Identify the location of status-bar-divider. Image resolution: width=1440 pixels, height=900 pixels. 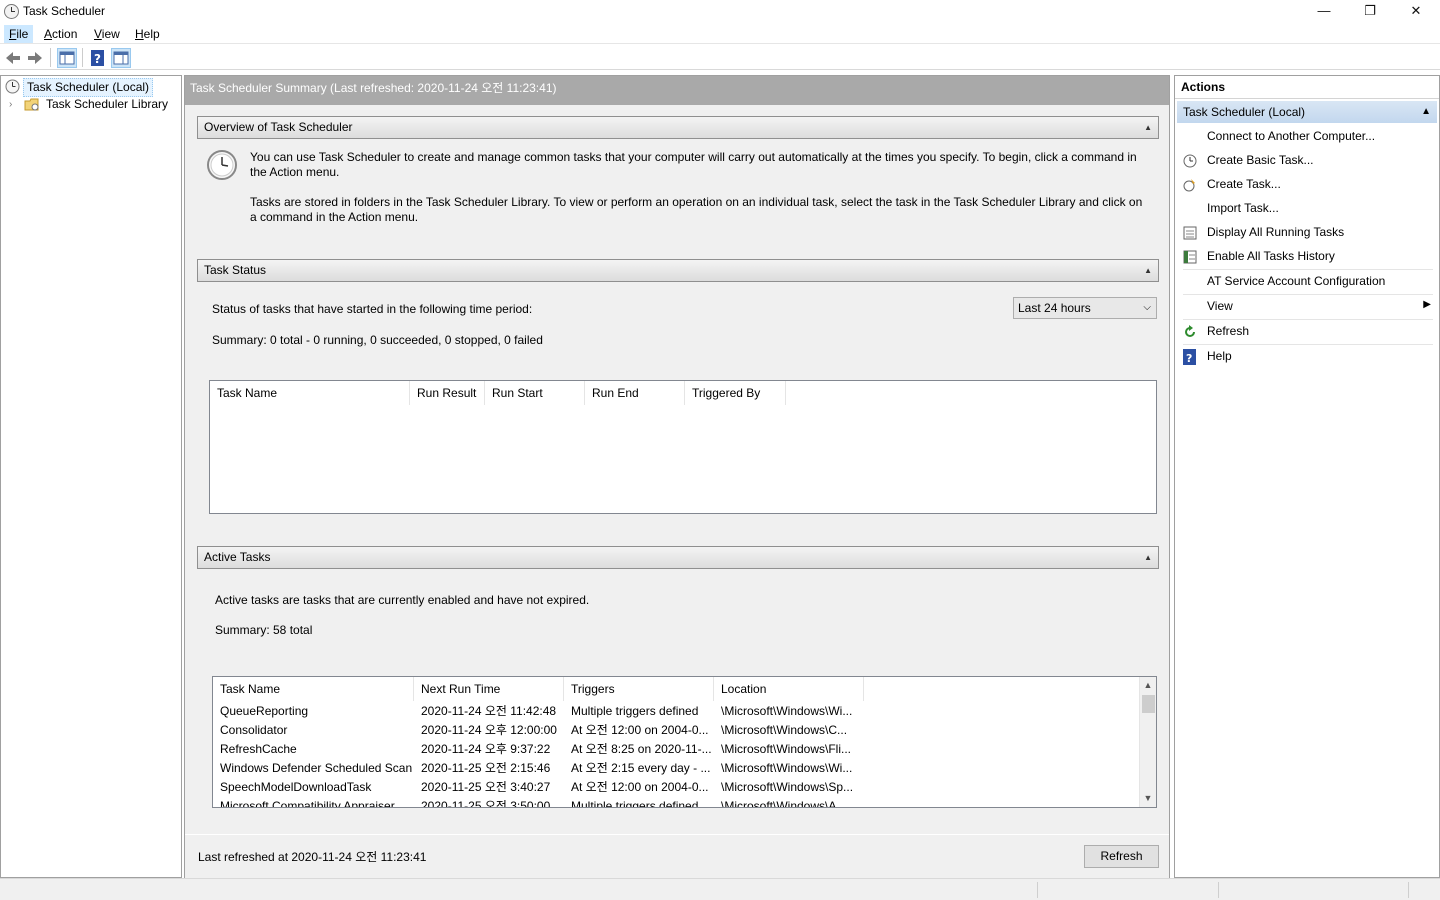
(1408, 890).